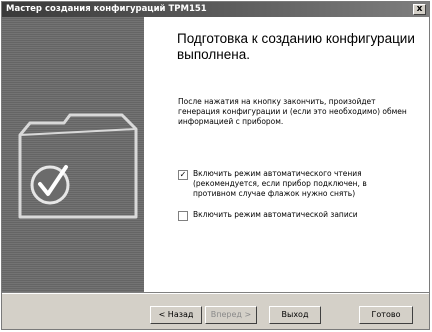  What do you see at coordinates (419, 9) in the screenshot?
I see `close-button: x` at bounding box center [419, 9].